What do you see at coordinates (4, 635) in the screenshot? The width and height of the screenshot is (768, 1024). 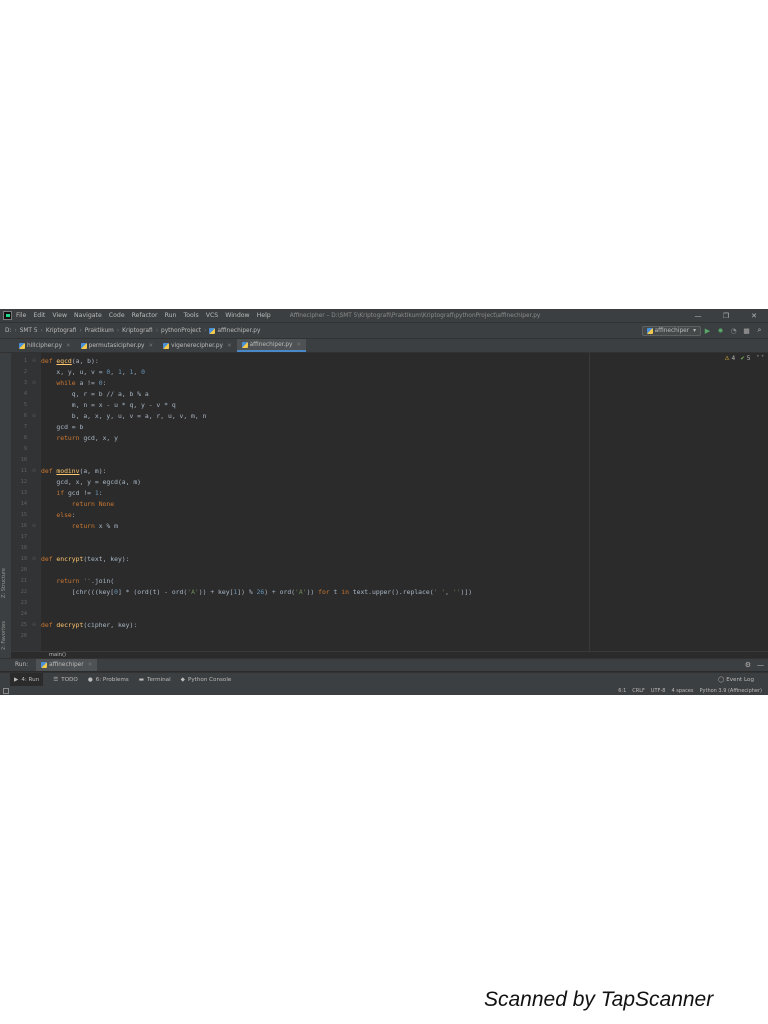 I see `favorites-tool-button: 2: Favorites` at bounding box center [4, 635].